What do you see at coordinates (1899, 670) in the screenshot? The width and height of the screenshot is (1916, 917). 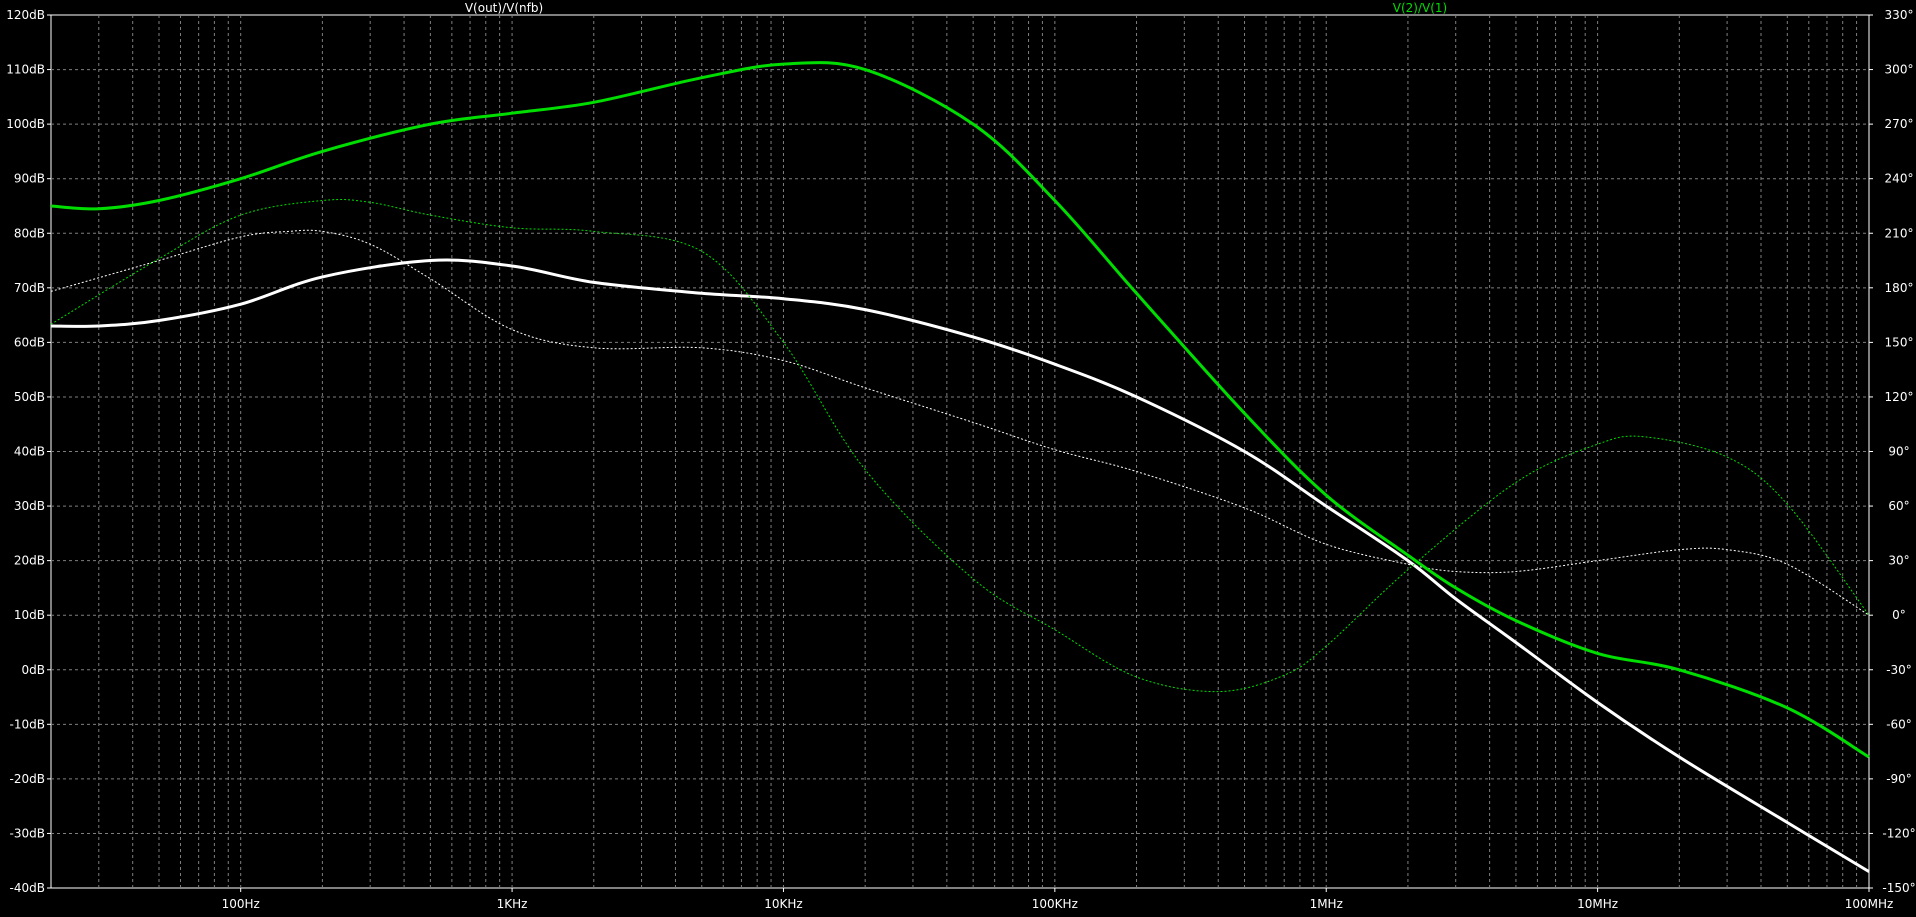 I see `y-right-tick-label: -30°` at bounding box center [1899, 670].